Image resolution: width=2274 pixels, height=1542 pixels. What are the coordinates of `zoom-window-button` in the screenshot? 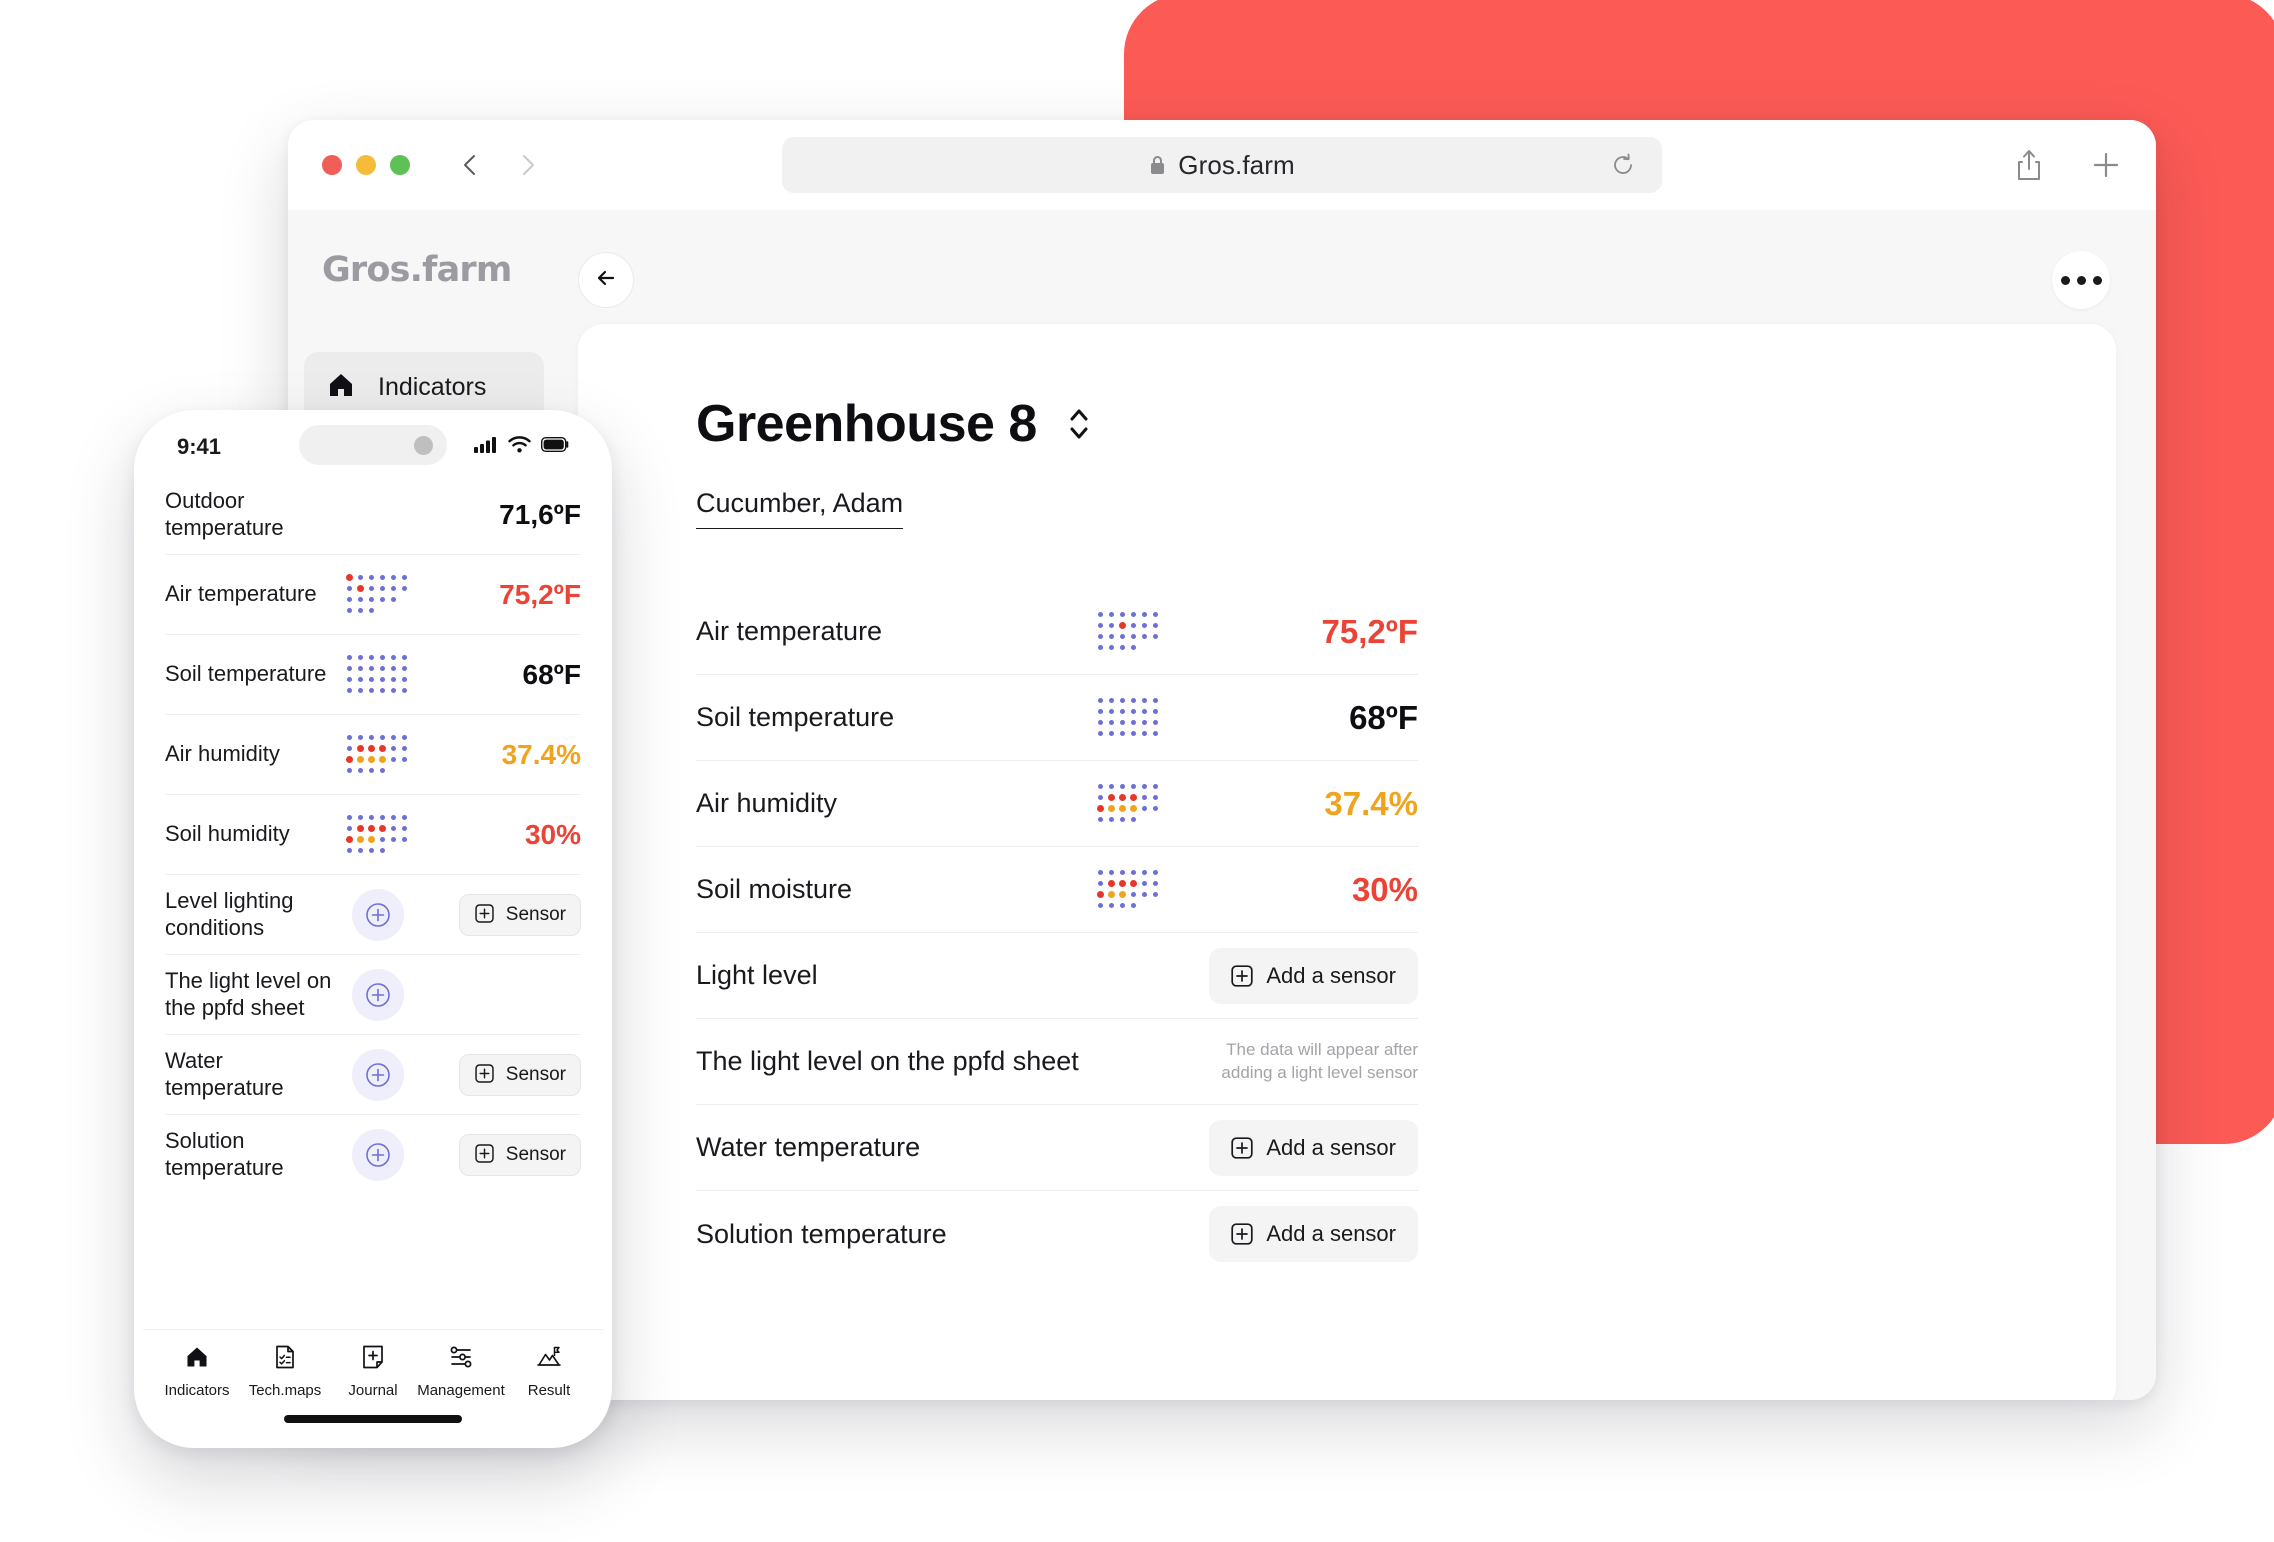 It's located at (400, 165).